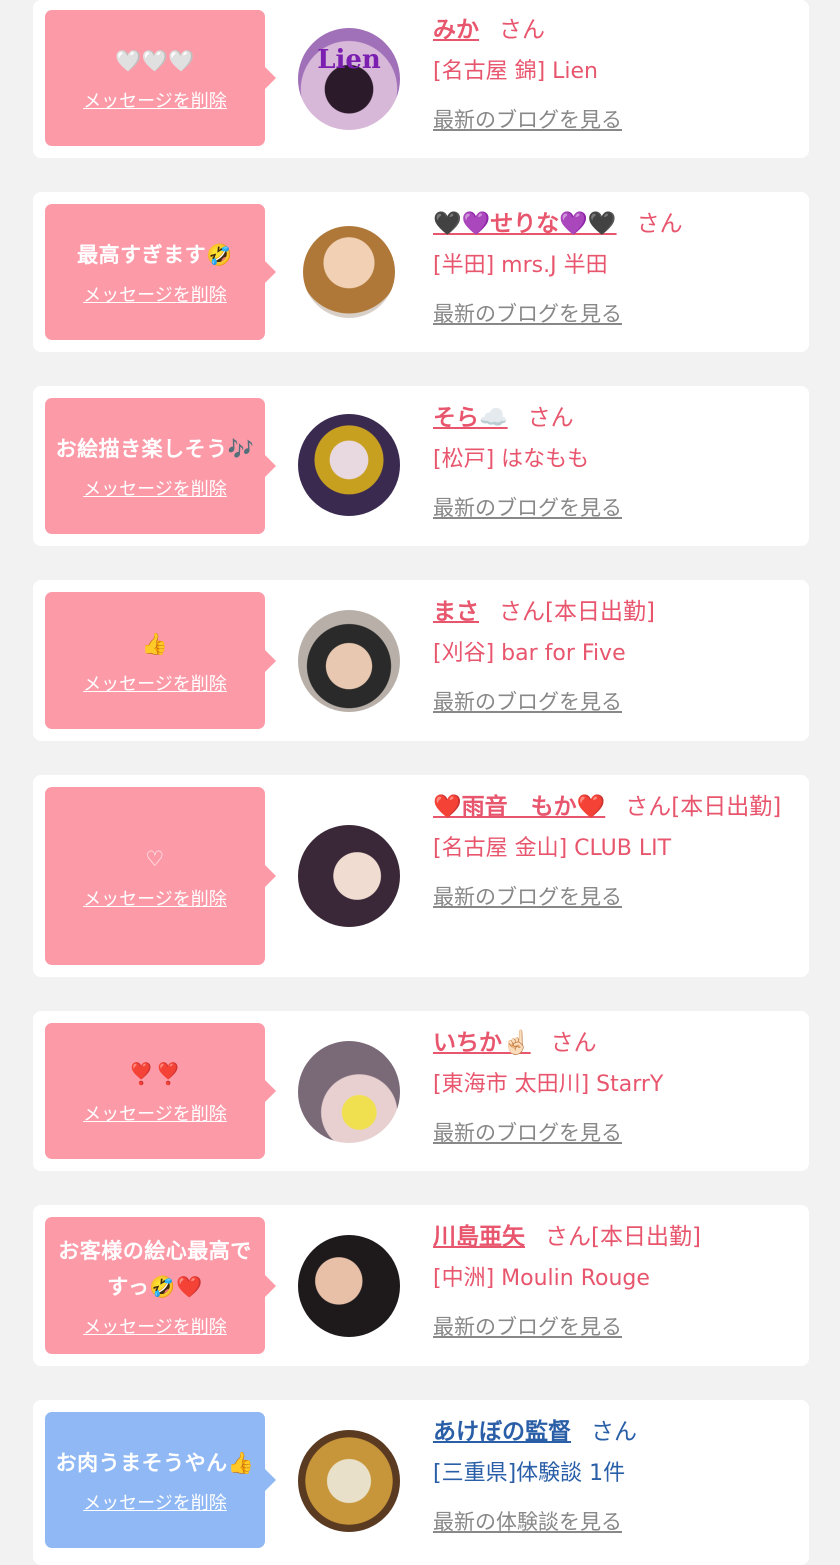 Image resolution: width=840 pixels, height=1565 pixels. I want to click on message-text: お絵描き楽しそう🎶, so click(155, 449).